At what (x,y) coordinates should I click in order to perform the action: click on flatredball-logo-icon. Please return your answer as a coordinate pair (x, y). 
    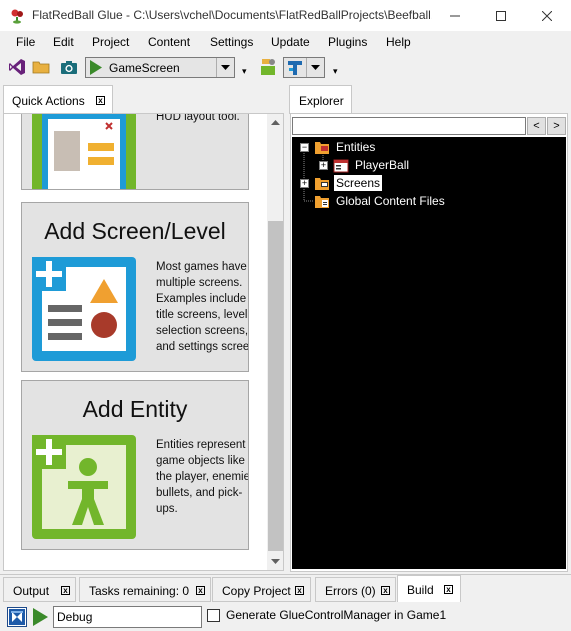
    Looking at the image, I should click on (17, 16).